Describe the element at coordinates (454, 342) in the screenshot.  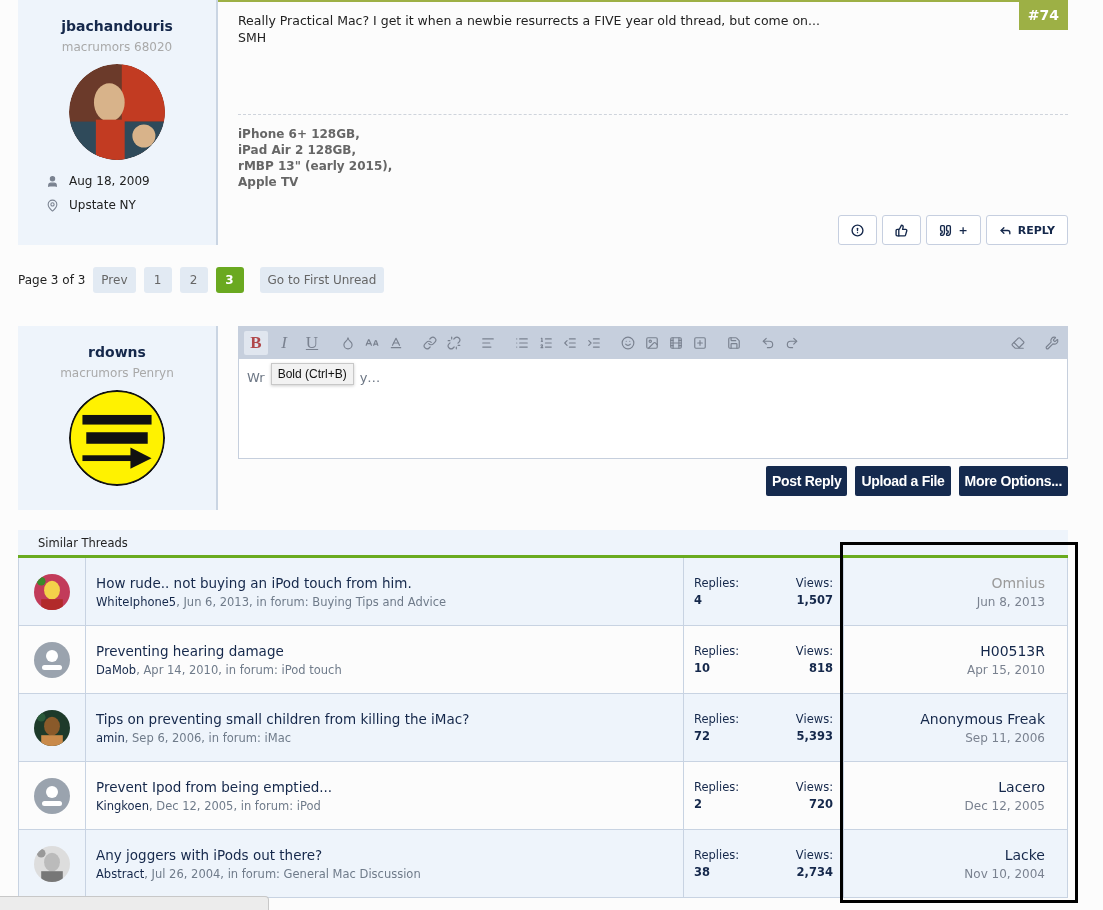
I see `unlink-icon` at that location.